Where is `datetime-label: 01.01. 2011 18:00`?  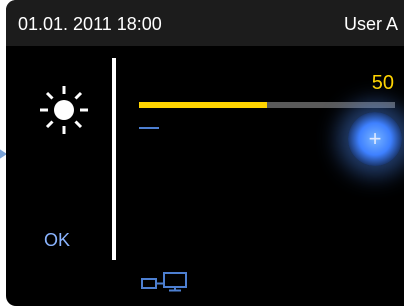
datetime-label: 01.01. 2011 18:00 is located at coordinates (90, 24).